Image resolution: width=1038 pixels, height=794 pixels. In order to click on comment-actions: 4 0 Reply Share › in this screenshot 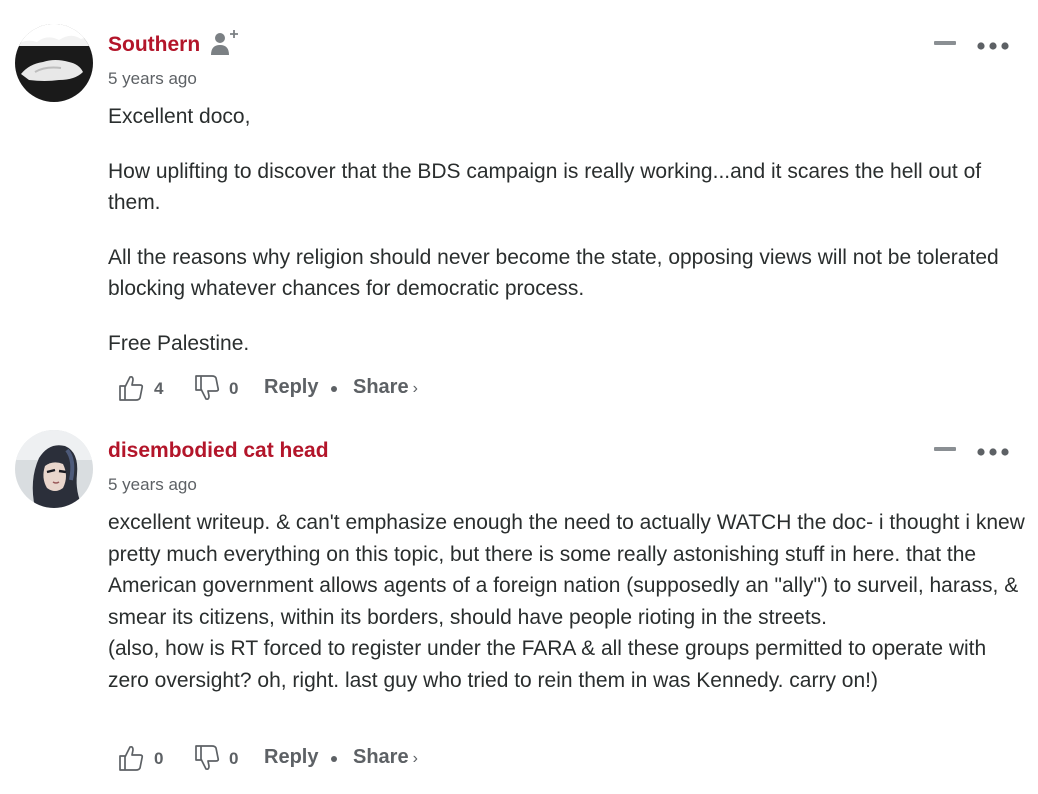, I will do `click(318, 389)`.